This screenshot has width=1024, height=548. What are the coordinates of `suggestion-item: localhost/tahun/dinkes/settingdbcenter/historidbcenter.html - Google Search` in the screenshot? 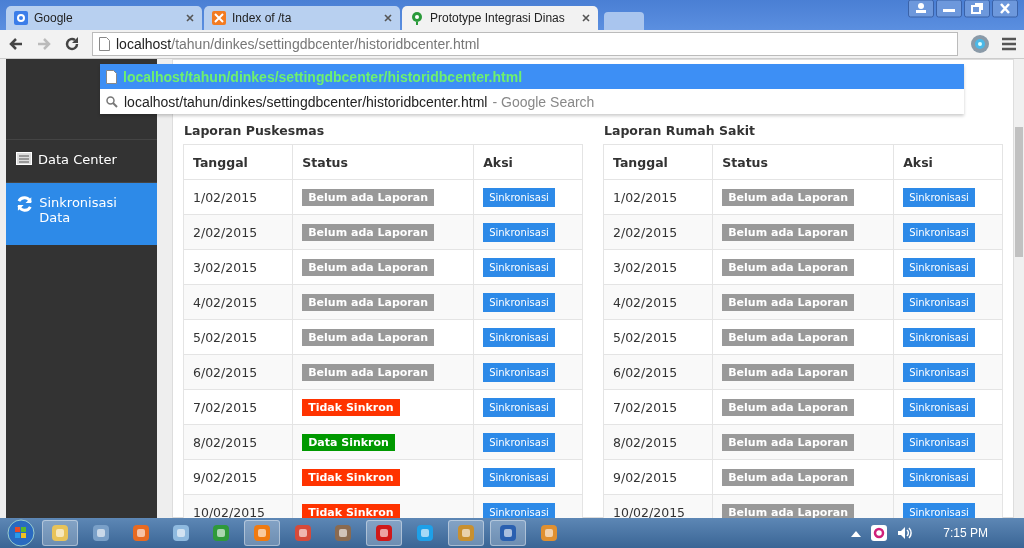 It's located at (532, 101).